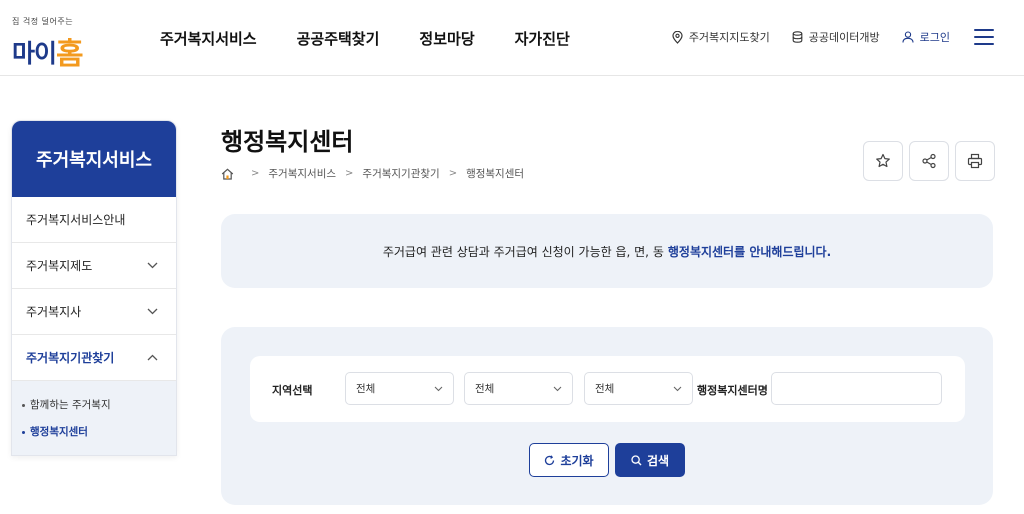 The width and height of the screenshot is (1024, 514). I want to click on star-icon, so click(883, 160).